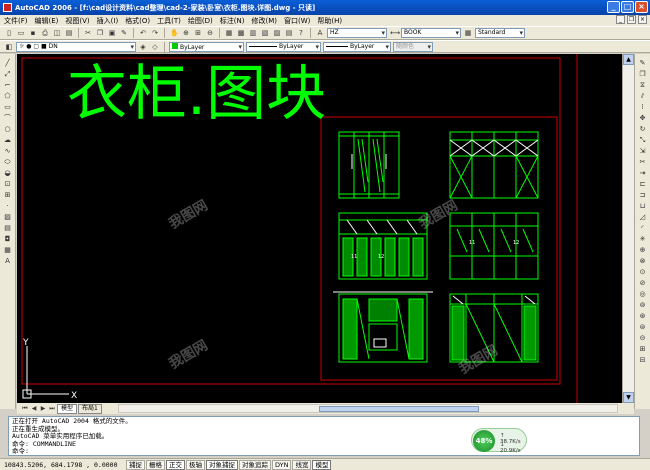  What do you see at coordinates (289, 33) in the screenshot?
I see `quickcalc-icon: ▤` at bounding box center [289, 33].